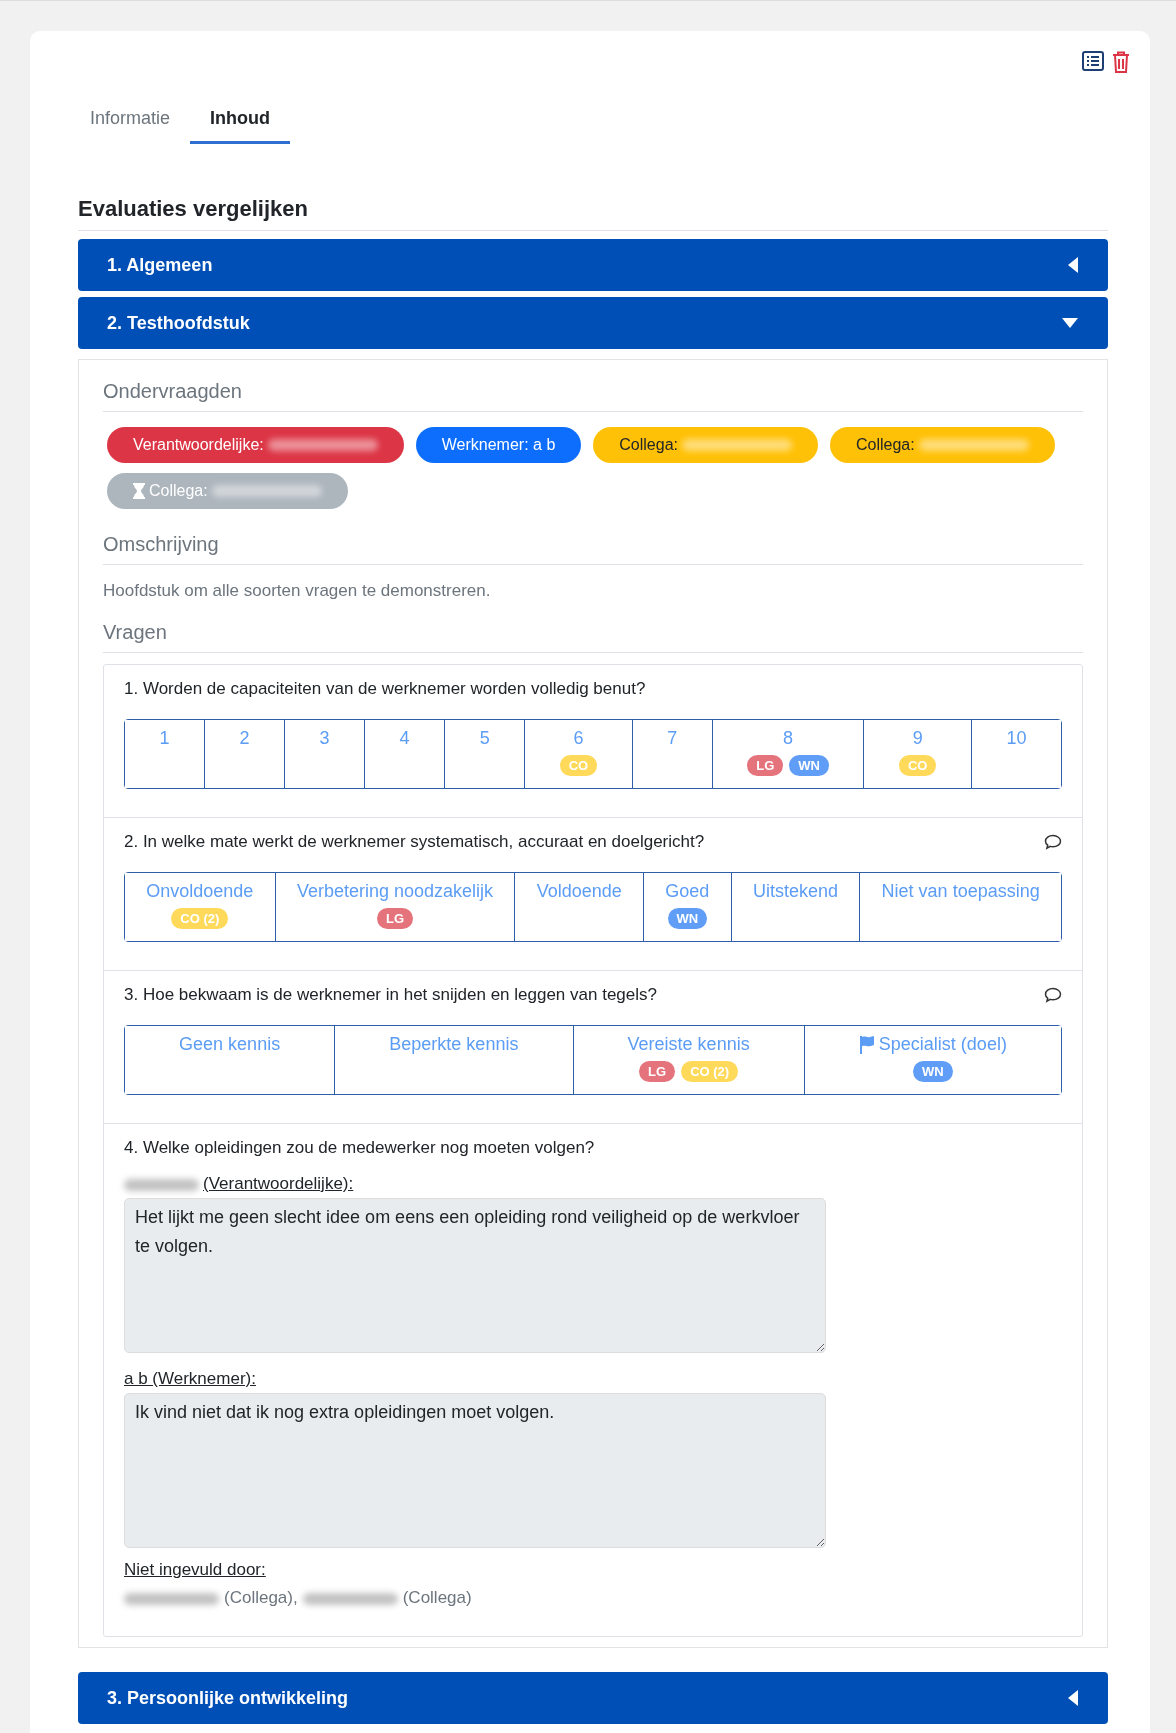 The image size is (1176, 1733). What do you see at coordinates (475, 1275) in the screenshot?
I see `answer-field: Het lijkt me geen slecht idee om eens een opleiding rond veiligheid op de werkvloer te volgen.` at bounding box center [475, 1275].